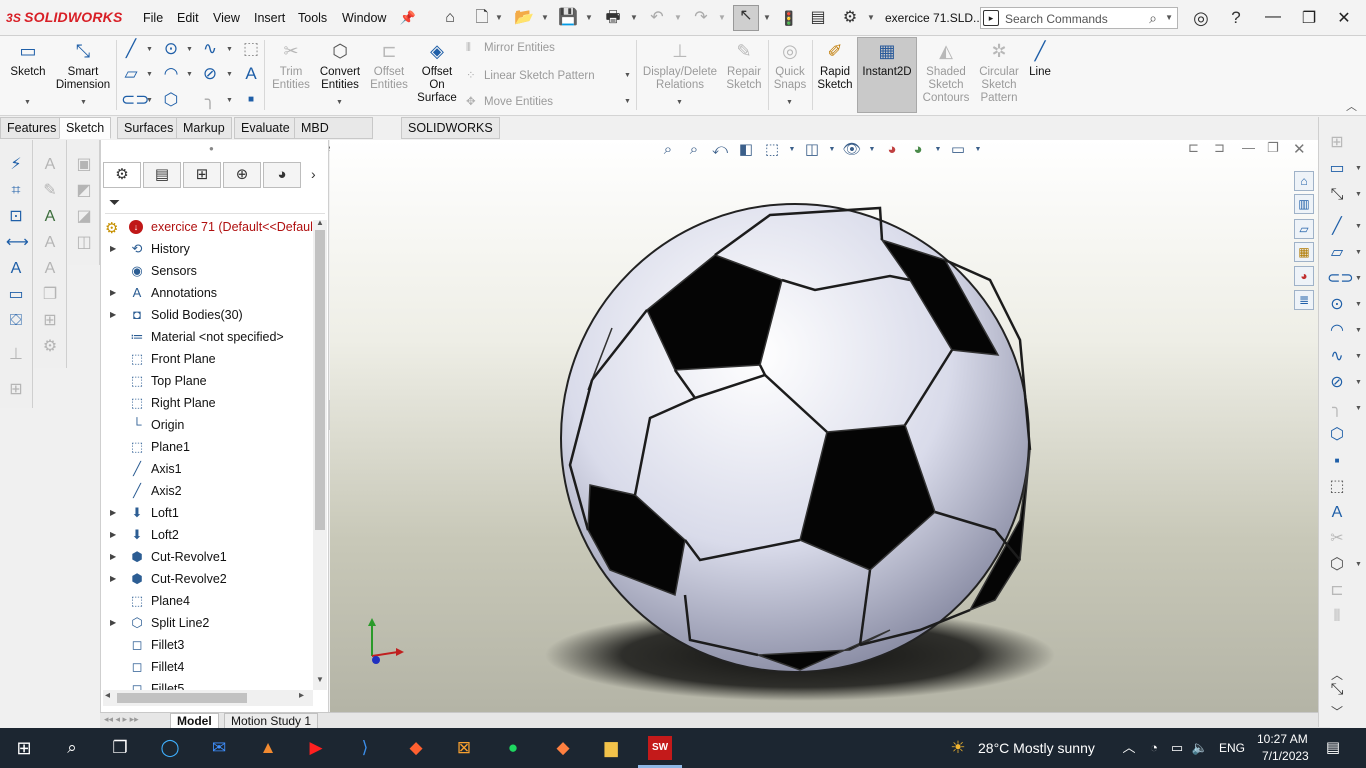 The width and height of the screenshot is (1366, 768). Describe the element at coordinates (767, 17) in the screenshot. I see `select-caret-icon: ▼` at that location.